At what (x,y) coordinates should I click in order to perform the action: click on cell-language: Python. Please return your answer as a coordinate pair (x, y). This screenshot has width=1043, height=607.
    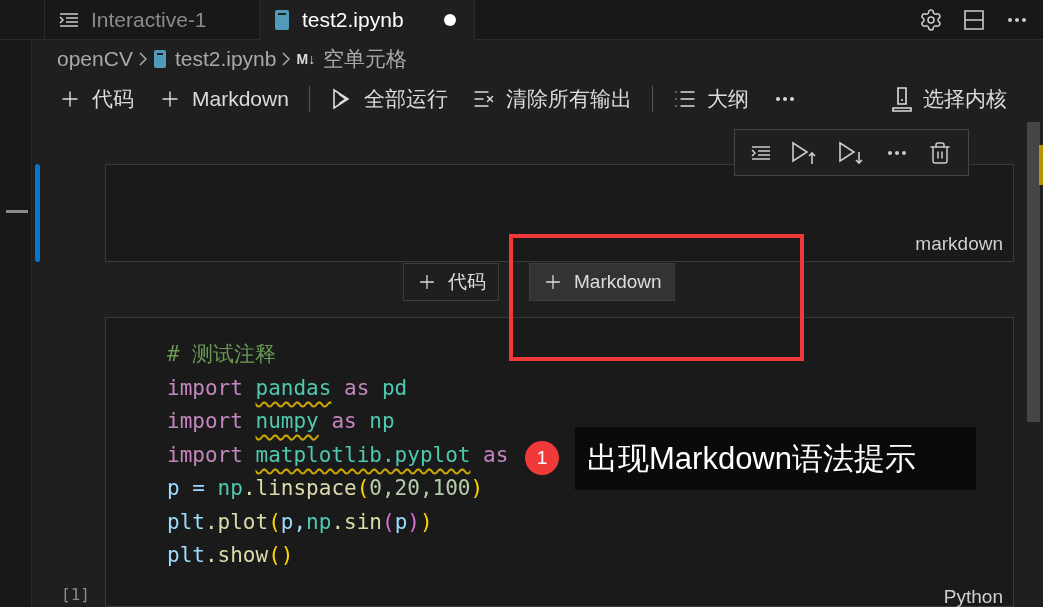
    Looking at the image, I should click on (973, 596).